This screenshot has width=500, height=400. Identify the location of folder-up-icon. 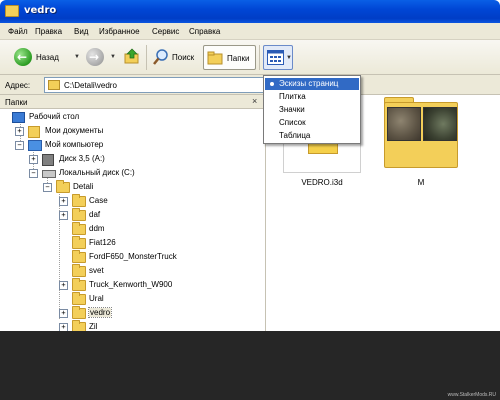
(131, 56).